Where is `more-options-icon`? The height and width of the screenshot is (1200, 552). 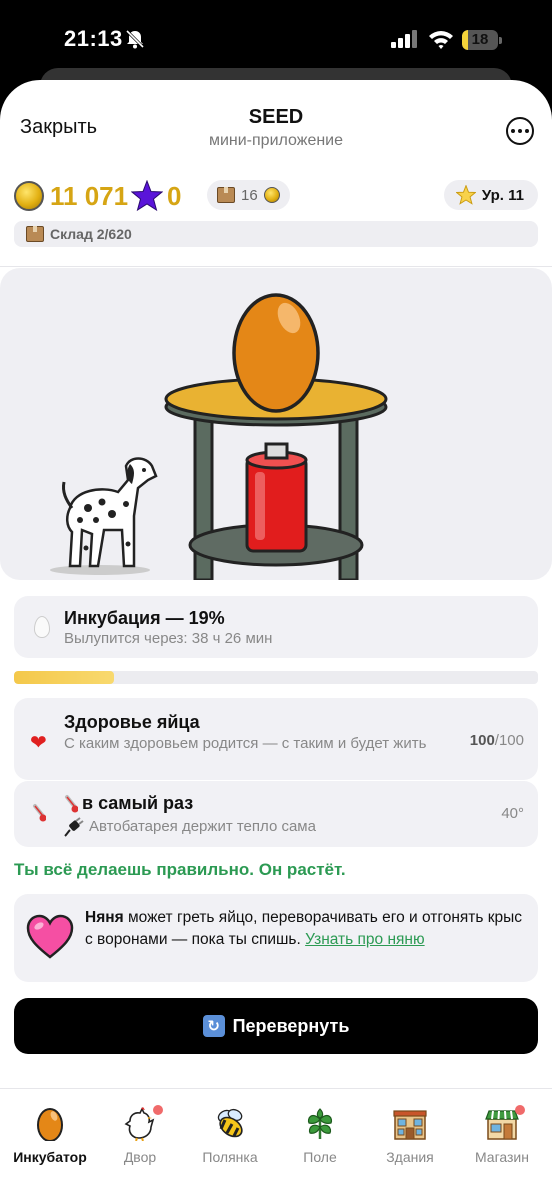 more-options-icon is located at coordinates (520, 131).